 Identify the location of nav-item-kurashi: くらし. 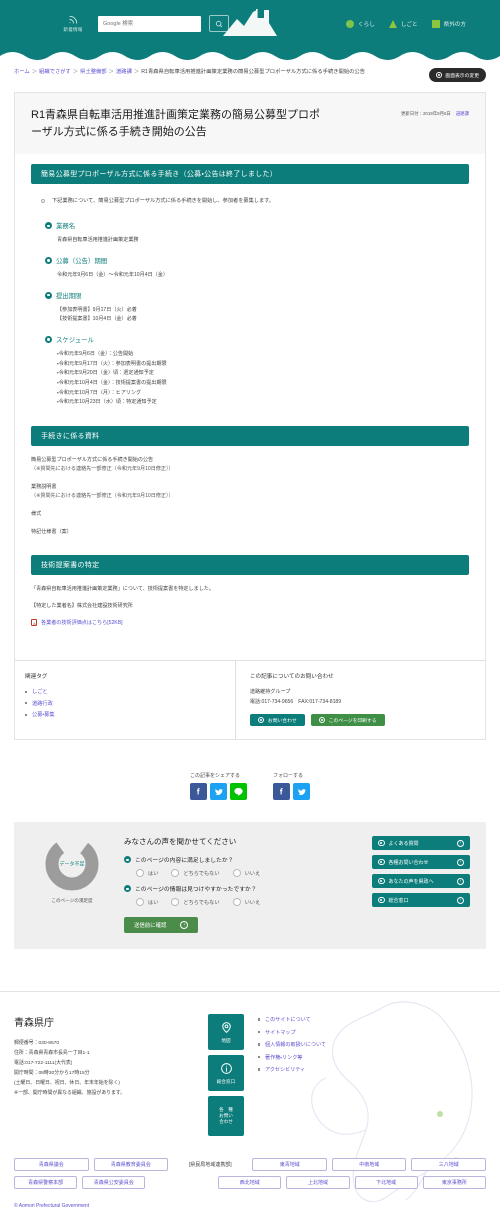
(360, 23).